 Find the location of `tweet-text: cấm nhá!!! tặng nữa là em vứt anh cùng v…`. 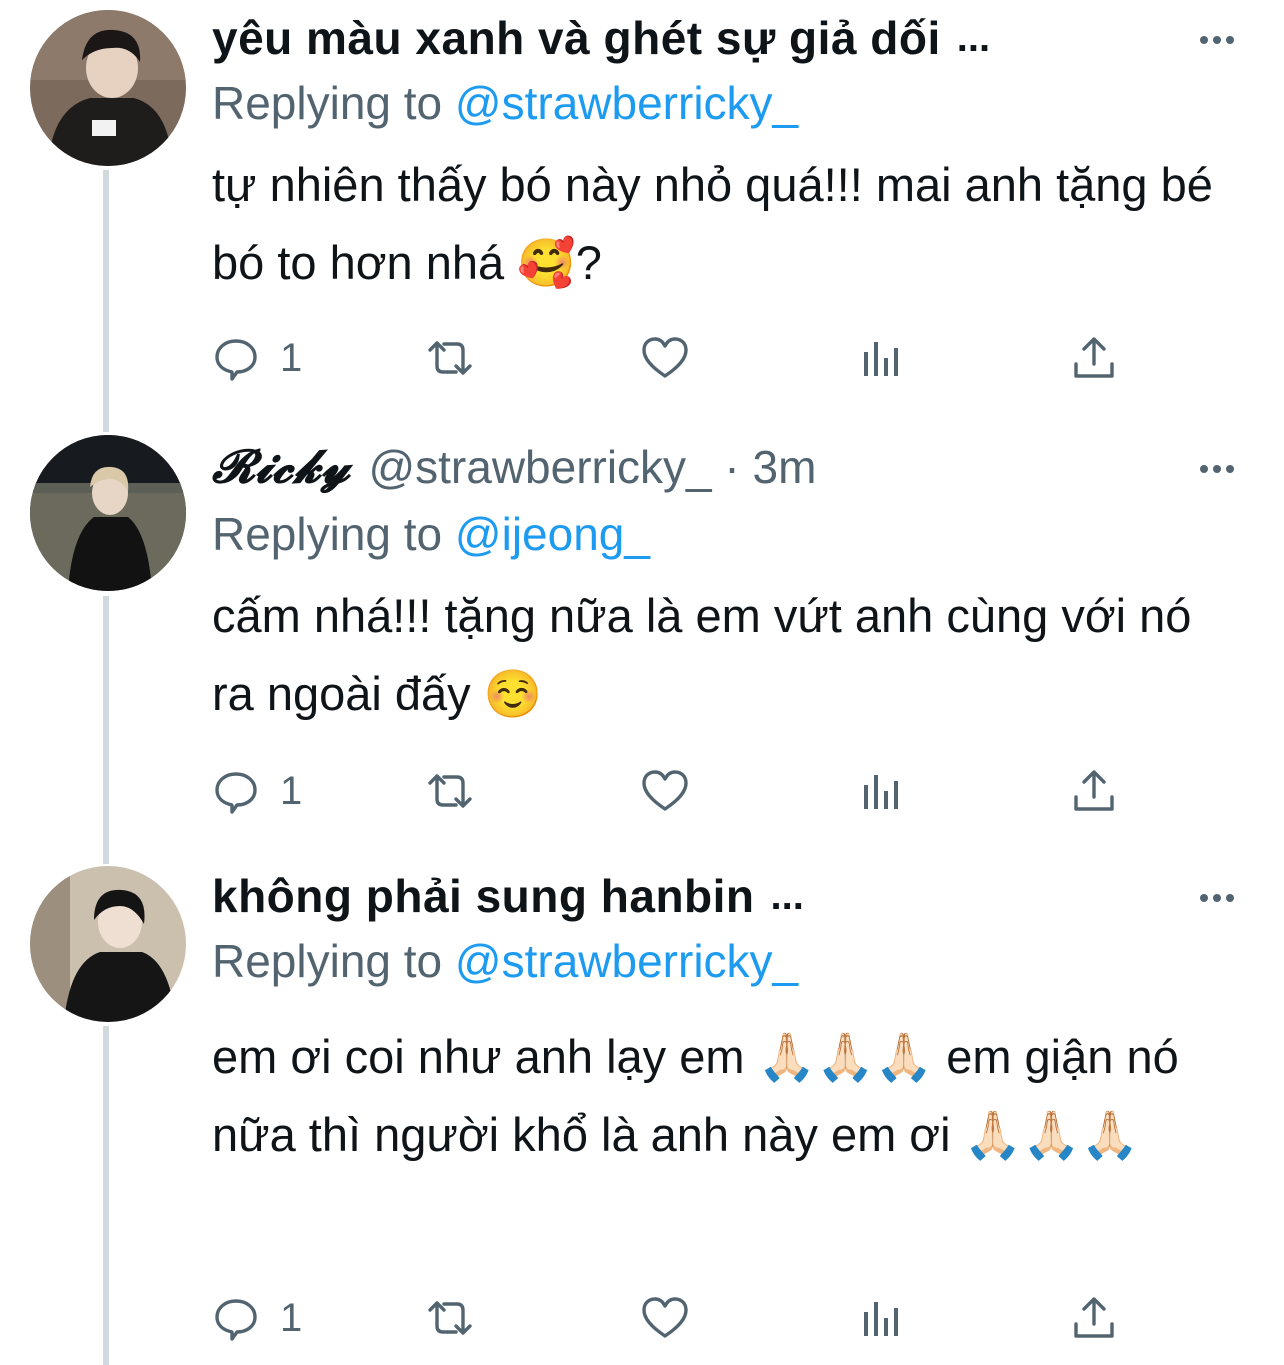

tweet-text: cấm nhá!!! tặng nữa là em vứt anh cùng v… is located at coordinates (702, 654).